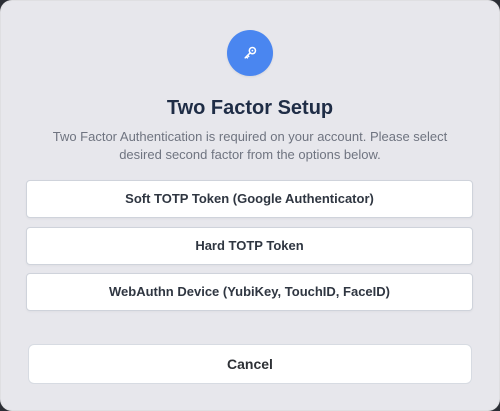  Describe the element at coordinates (249, 199) in the screenshot. I see `soft-totp-token-button: Soft TOTP Token (Google Authenticator)` at that location.